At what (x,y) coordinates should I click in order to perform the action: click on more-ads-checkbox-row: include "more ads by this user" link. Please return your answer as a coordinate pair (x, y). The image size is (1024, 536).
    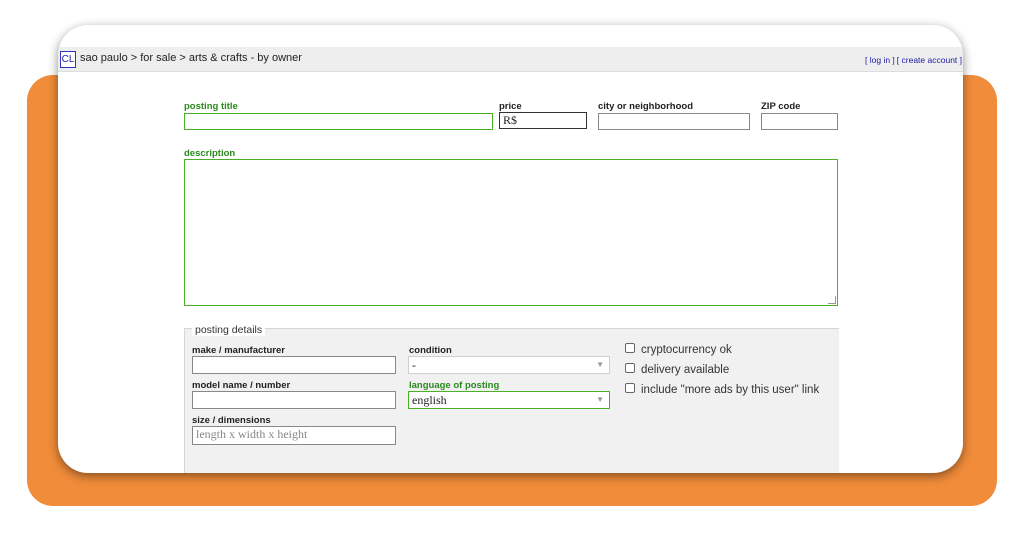
    Looking at the image, I should click on (722, 389).